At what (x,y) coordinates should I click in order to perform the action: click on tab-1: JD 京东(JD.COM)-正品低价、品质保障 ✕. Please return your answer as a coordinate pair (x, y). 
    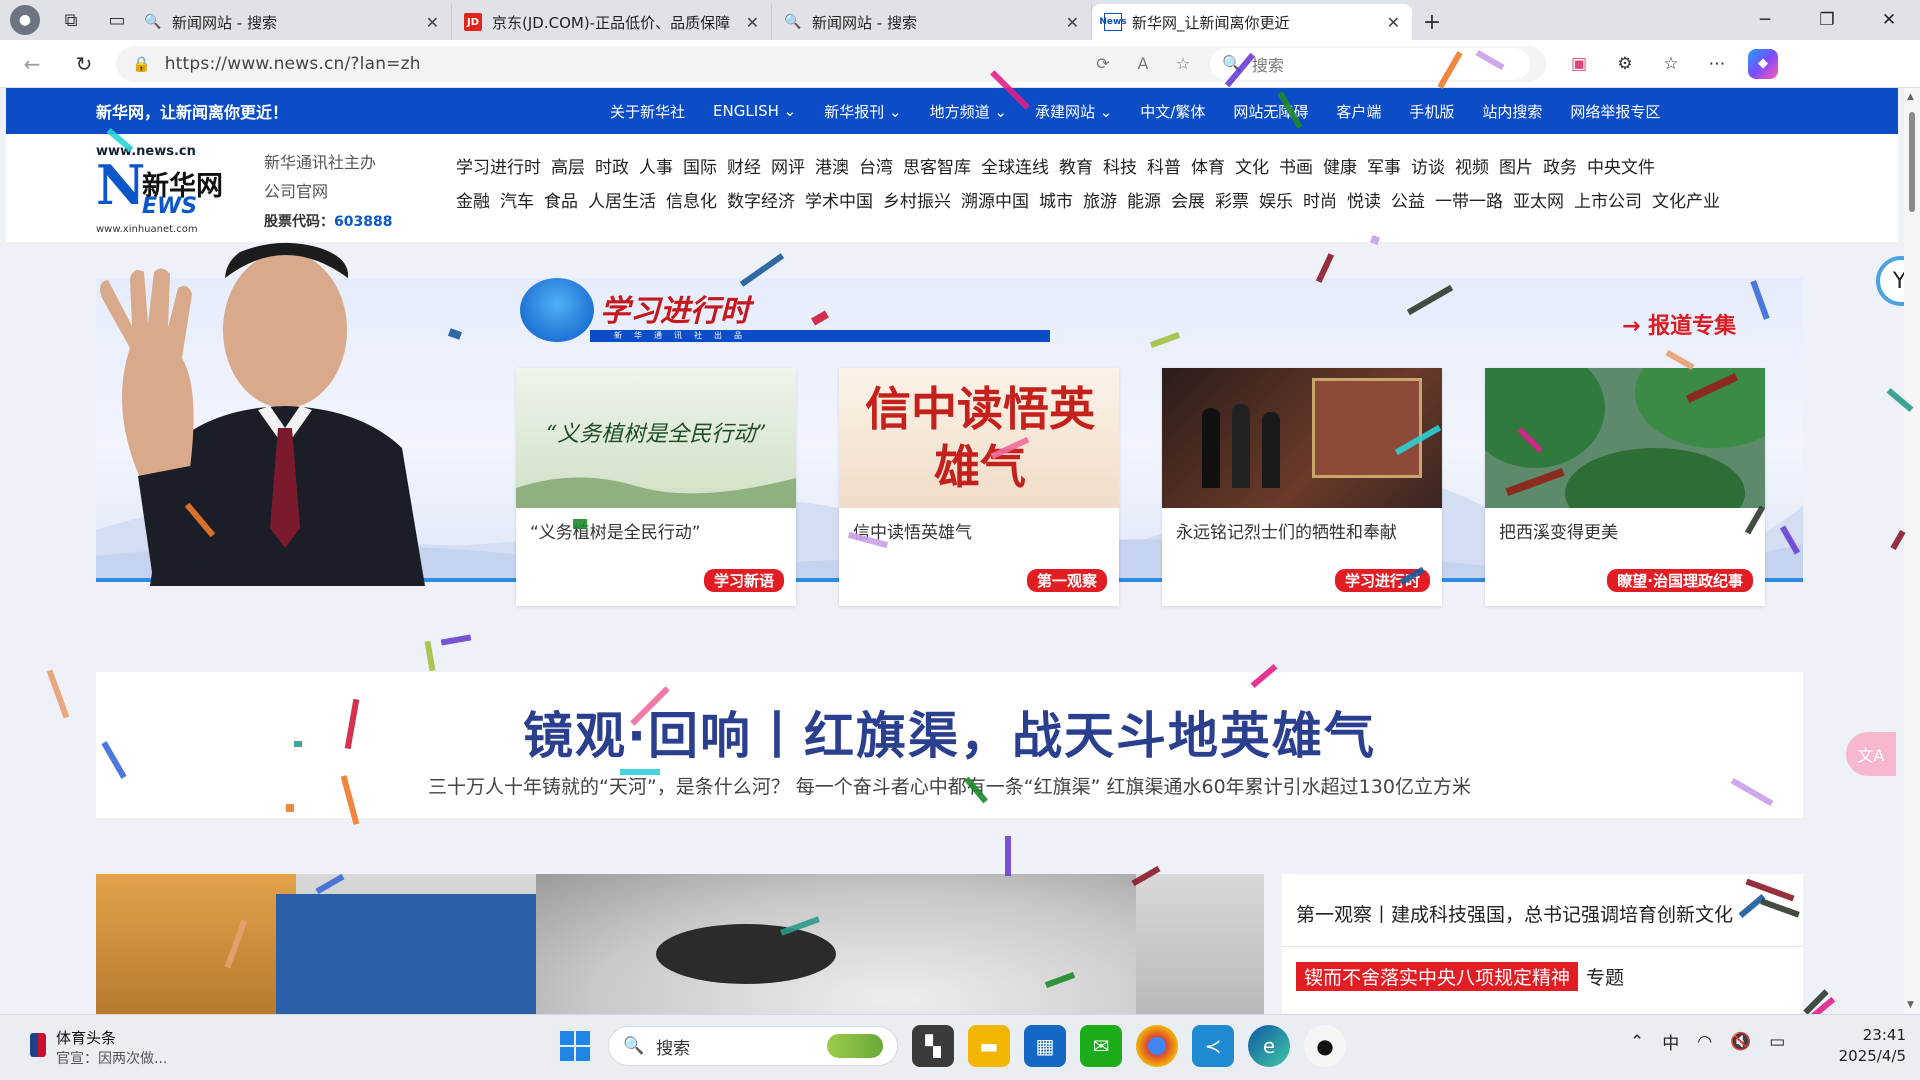
    Looking at the image, I should click on (612, 22).